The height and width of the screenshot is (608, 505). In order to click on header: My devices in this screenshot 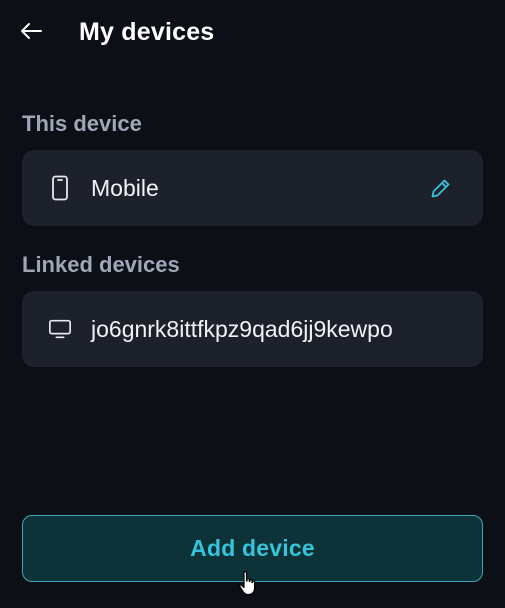, I will do `click(252, 32)`.